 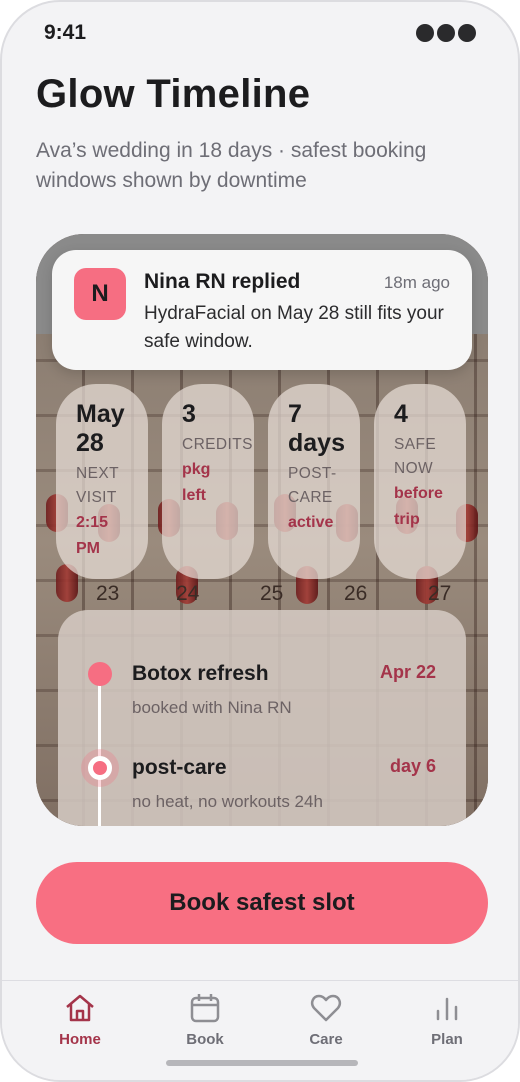 What do you see at coordinates (173, 94) in the screenshot?
I see `page-title: Glow Timeline` at bounding box center [173, 94].